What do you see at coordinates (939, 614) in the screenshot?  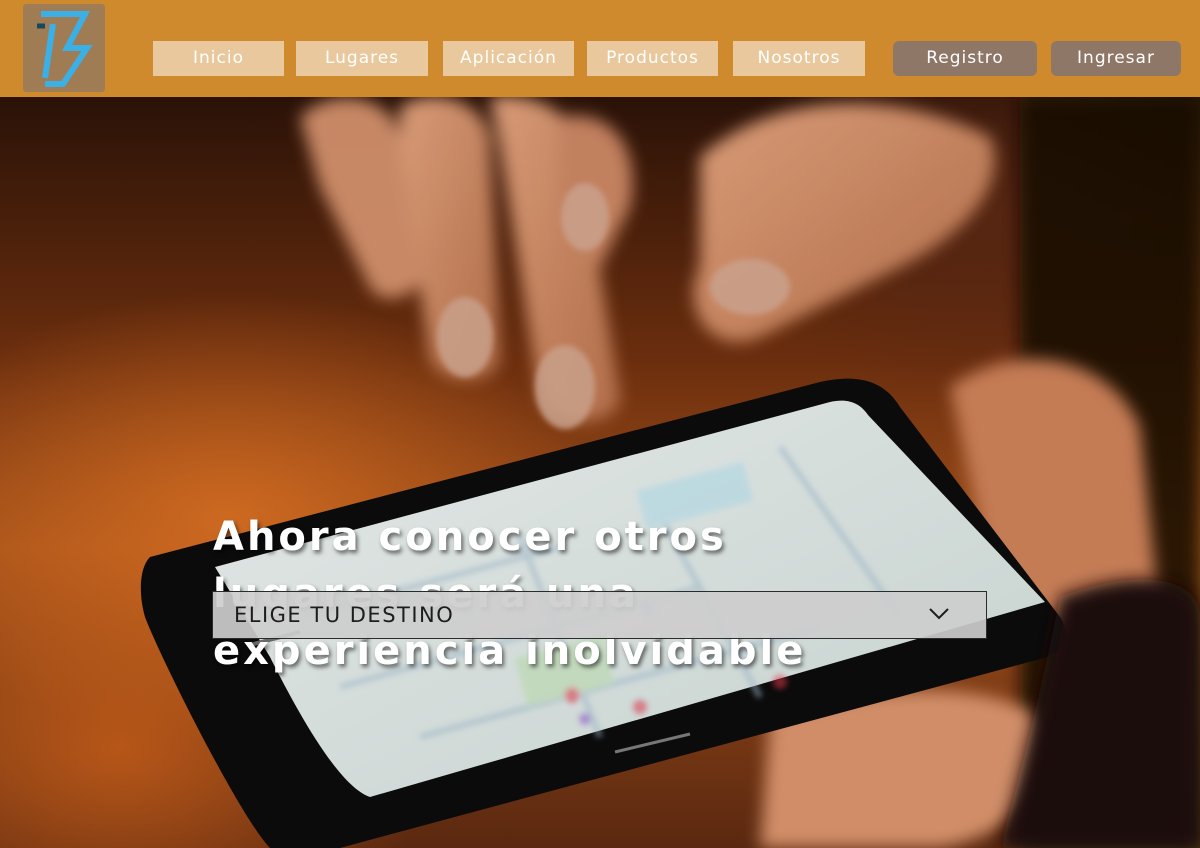 I see `chevron-down-icon` at bounding box center [939, 614].